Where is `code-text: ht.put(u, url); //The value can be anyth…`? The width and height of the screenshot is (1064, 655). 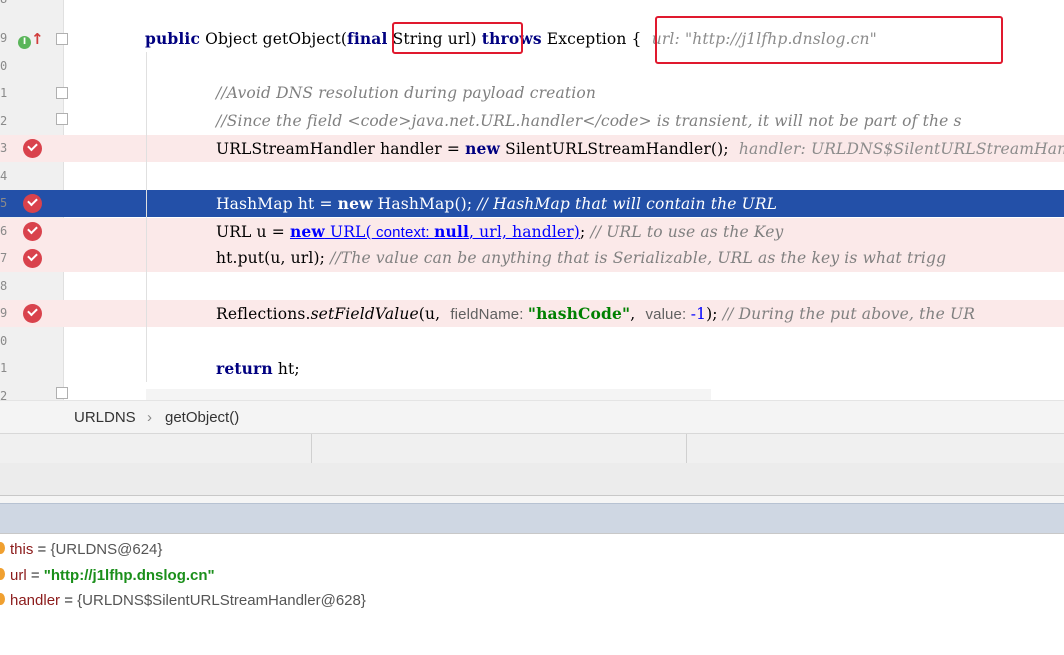 code-text: ht.put(u, url); //The value can be anyth… is located at coordinates (581, 258).